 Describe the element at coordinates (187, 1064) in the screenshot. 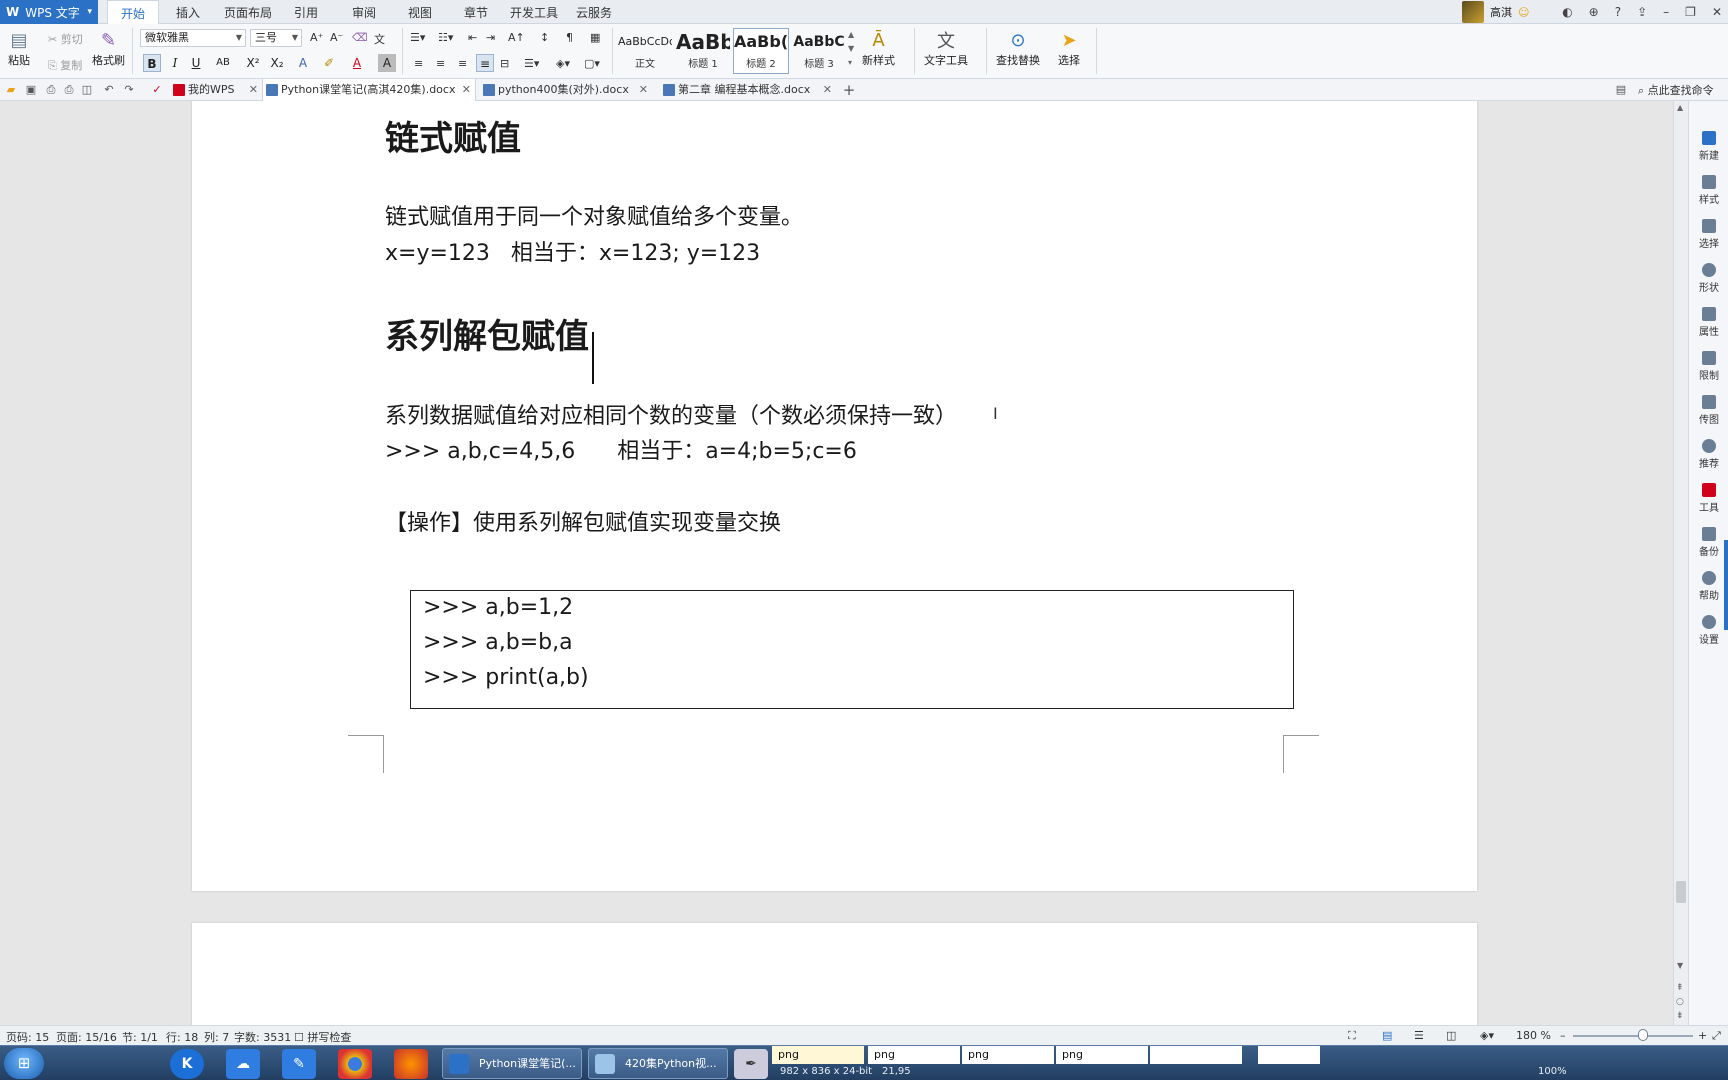

I see `kugou-icon: K` at that location.